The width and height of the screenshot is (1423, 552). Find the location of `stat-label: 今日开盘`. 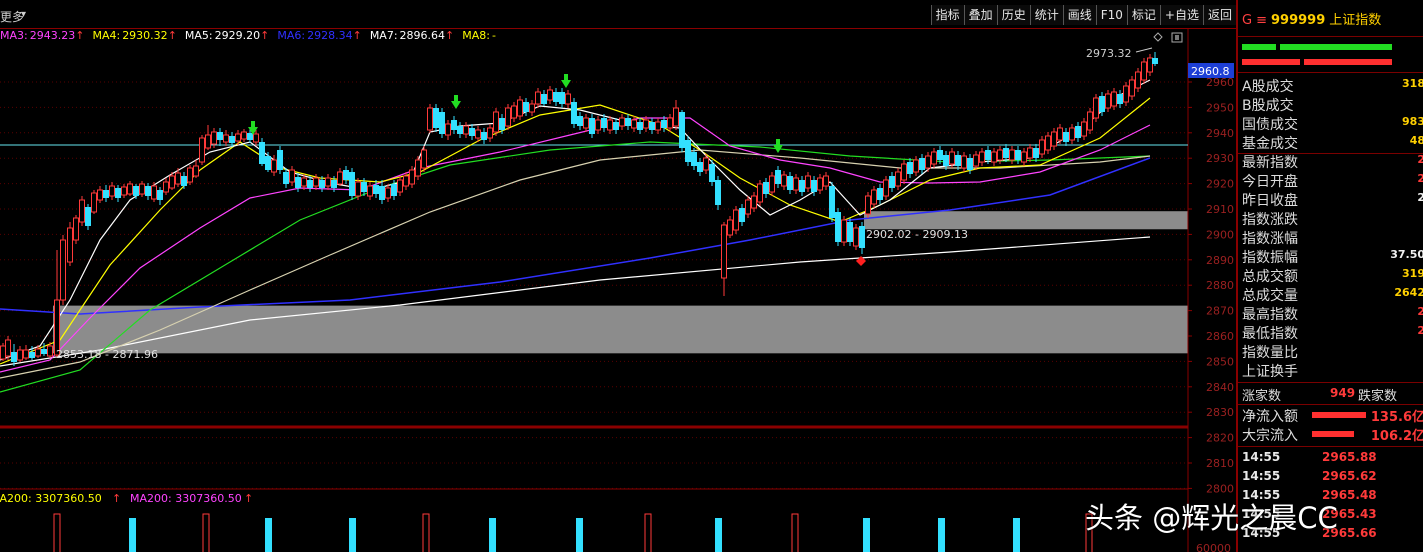

stat-label: 今日开盘 is located at coordinates (1270, 182).